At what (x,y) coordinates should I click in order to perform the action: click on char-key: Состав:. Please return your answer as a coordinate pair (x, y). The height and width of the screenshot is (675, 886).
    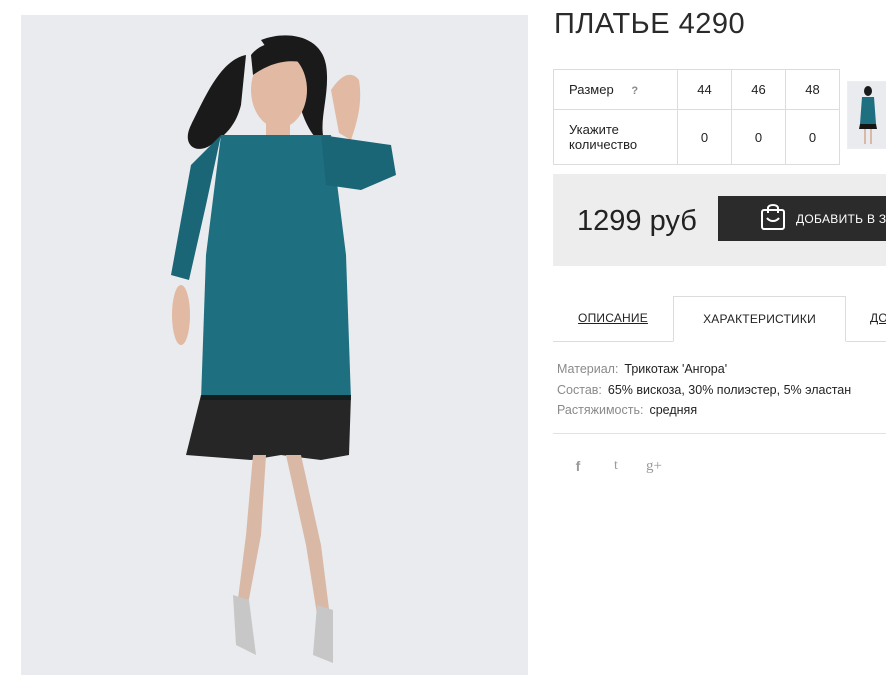
    Looking at the image, I should click on (579, 389).